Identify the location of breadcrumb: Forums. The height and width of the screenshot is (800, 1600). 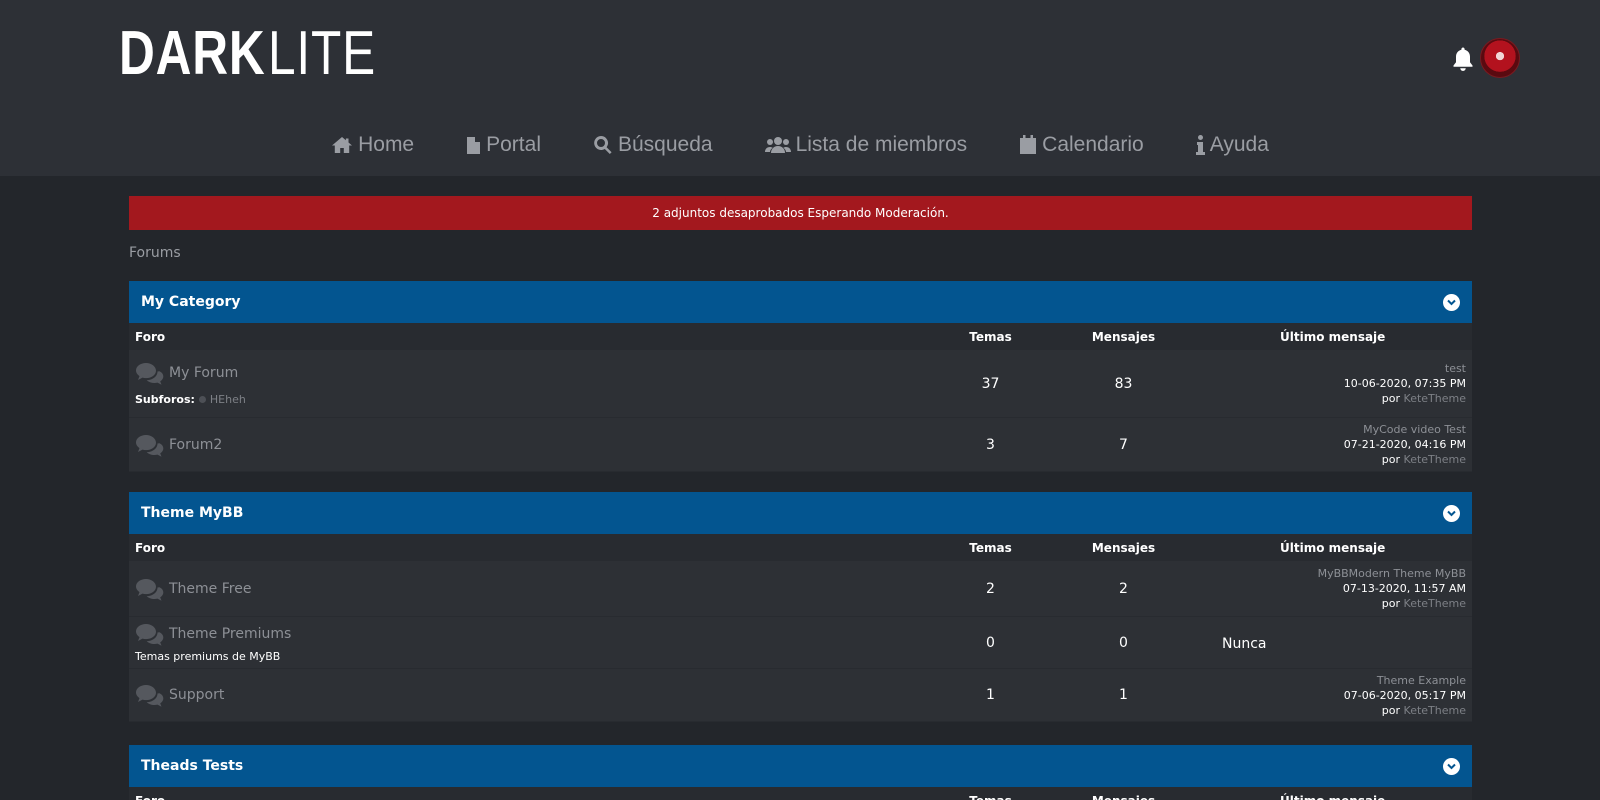
(155, 253).